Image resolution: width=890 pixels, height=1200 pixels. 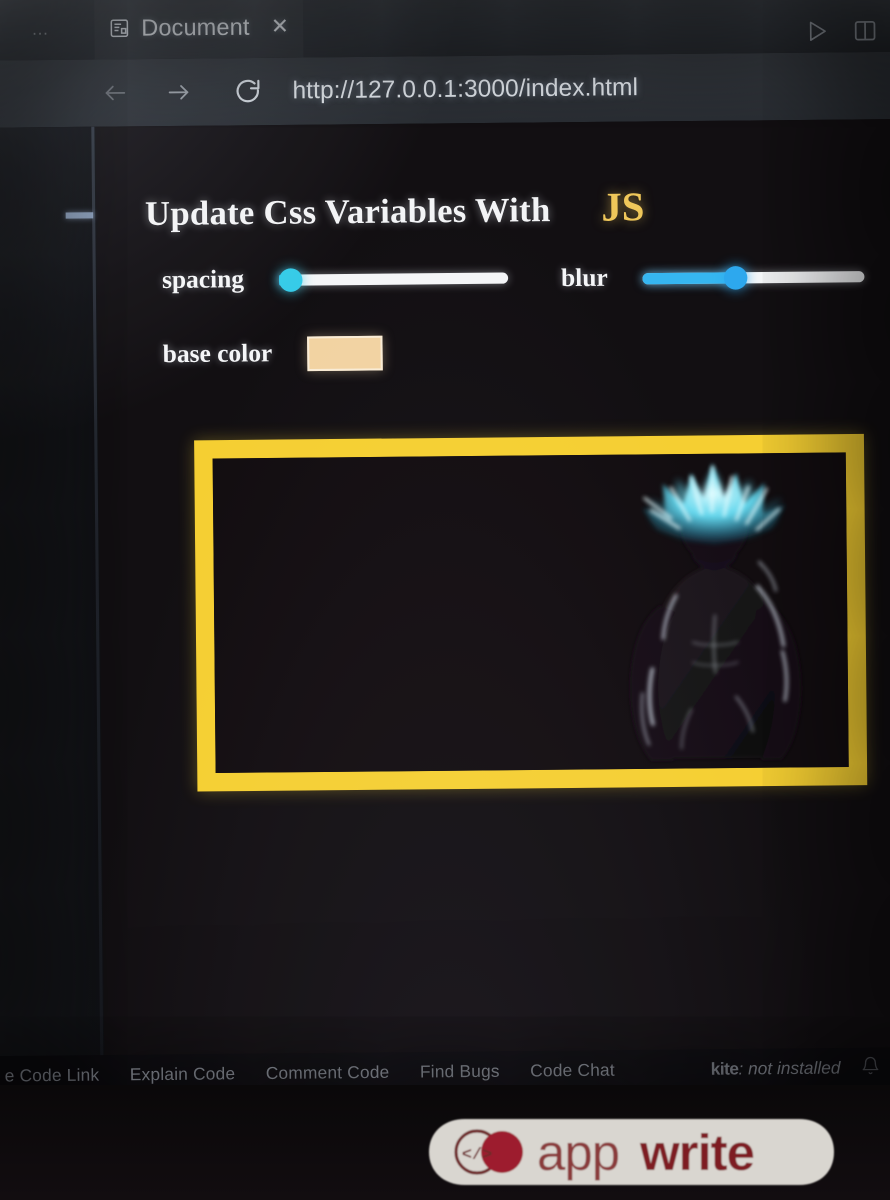 I want to click on spacing-slider, so click(x=393, y=279).